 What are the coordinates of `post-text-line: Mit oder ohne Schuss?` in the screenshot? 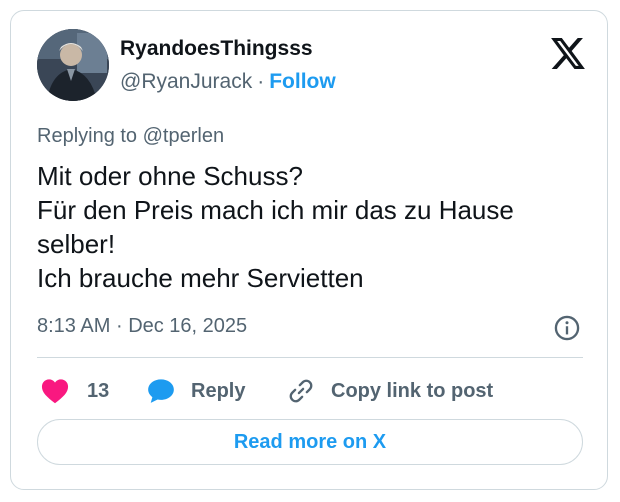 It's located at (170, 176).